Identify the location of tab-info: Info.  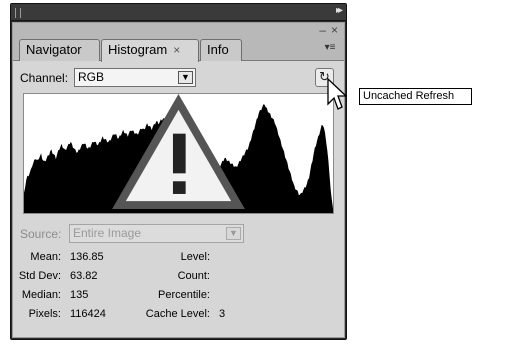
(221, 50).